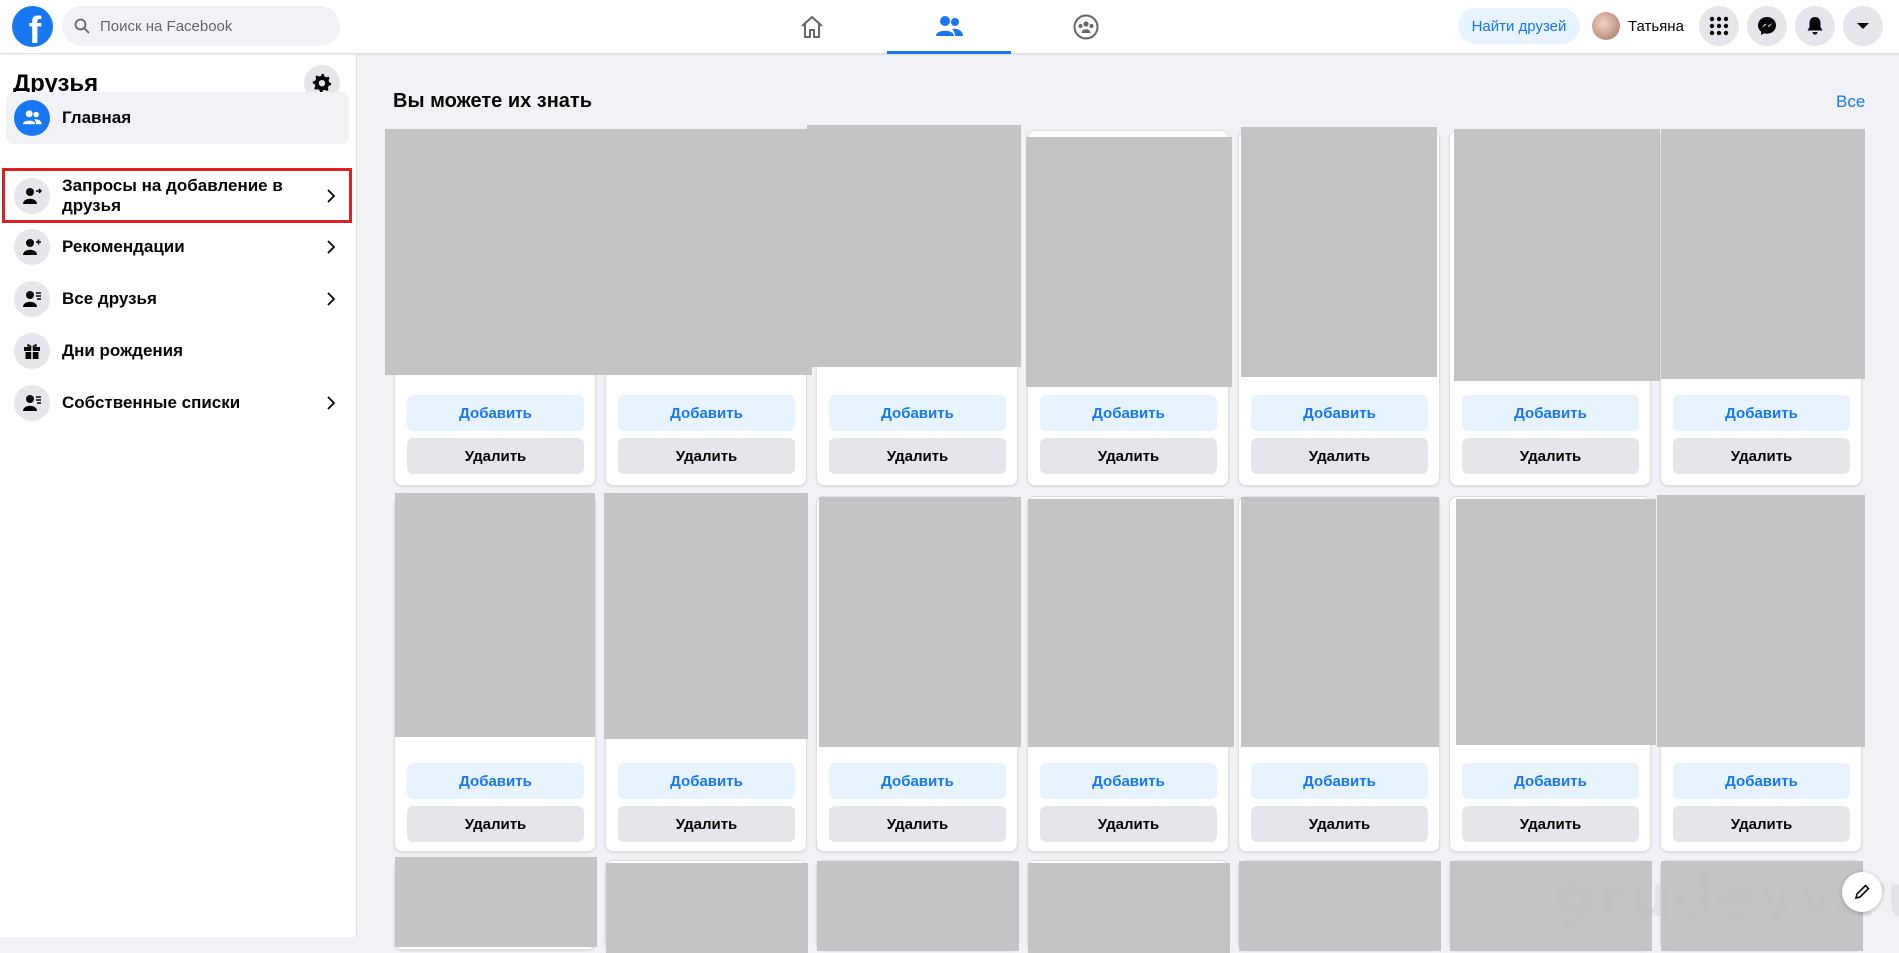 This screenshot has width=1899, height=953. Describe the element at coordinates (1606, 26) in the screenshot. I see `avatar` at that location.